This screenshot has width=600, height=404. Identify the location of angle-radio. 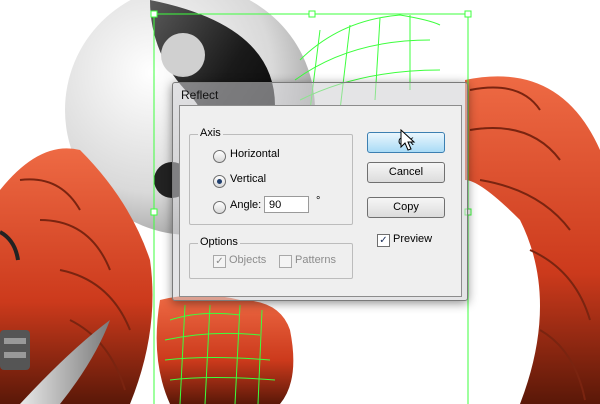
(219, 207).